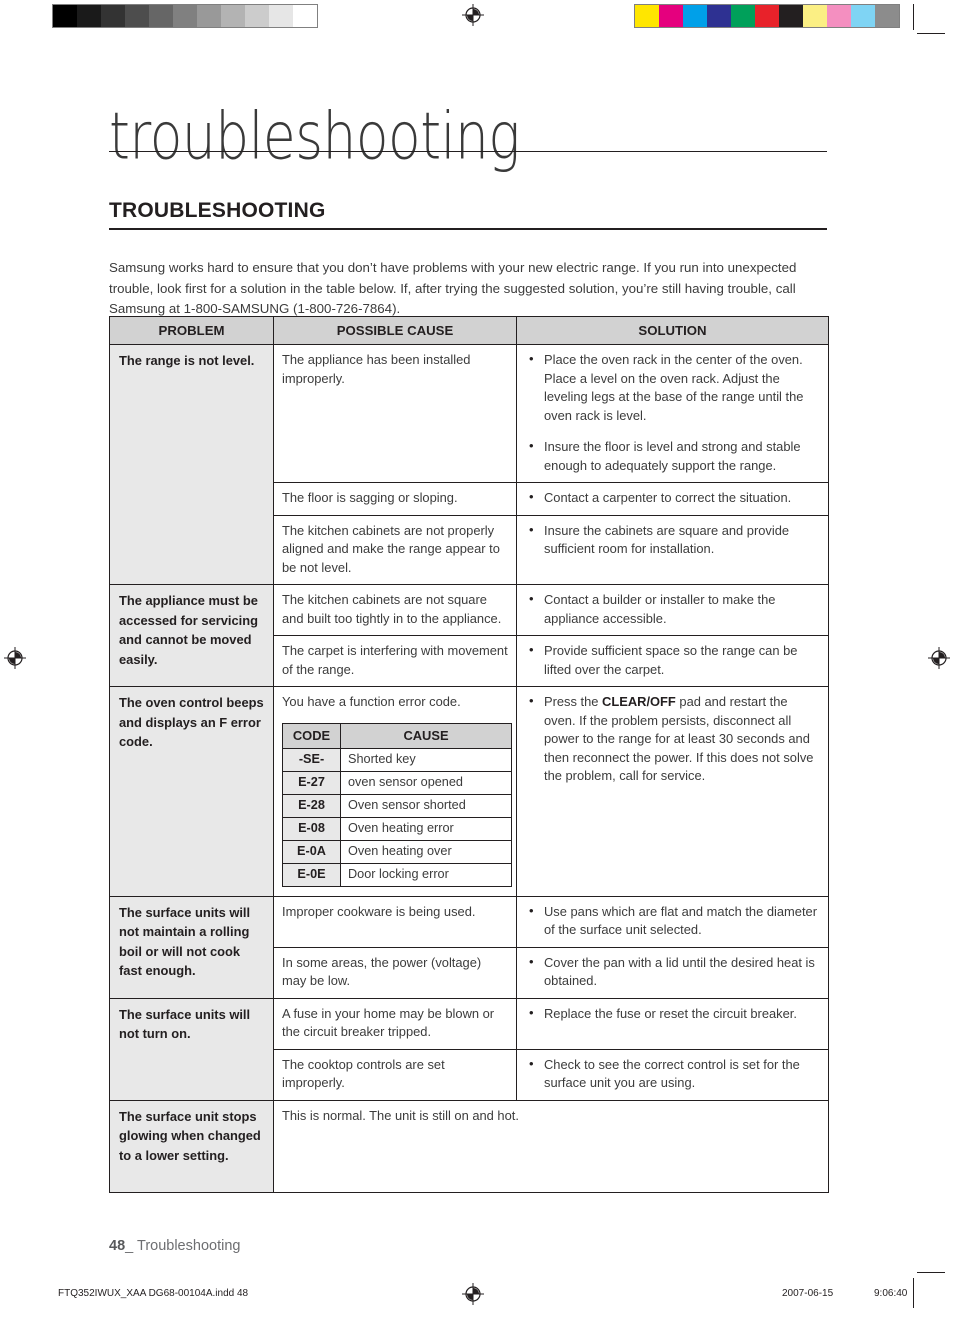  I want to click on cause-cell: The cooktop controls are set improperly., so click(395, 1074).